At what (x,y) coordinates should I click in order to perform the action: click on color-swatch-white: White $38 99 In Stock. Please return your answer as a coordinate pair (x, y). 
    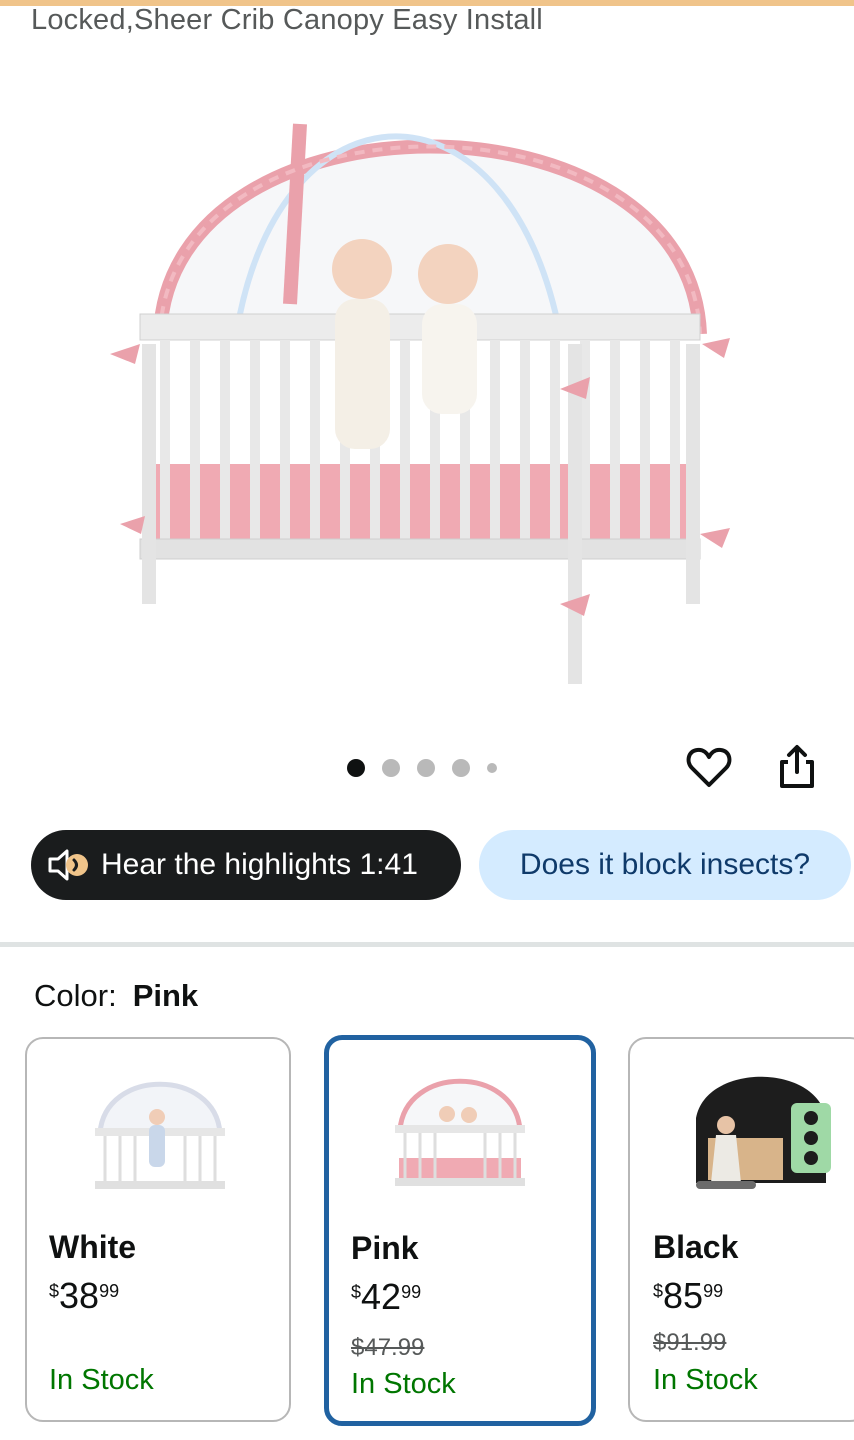
    Looking at the image, I should click on (158, 1229).